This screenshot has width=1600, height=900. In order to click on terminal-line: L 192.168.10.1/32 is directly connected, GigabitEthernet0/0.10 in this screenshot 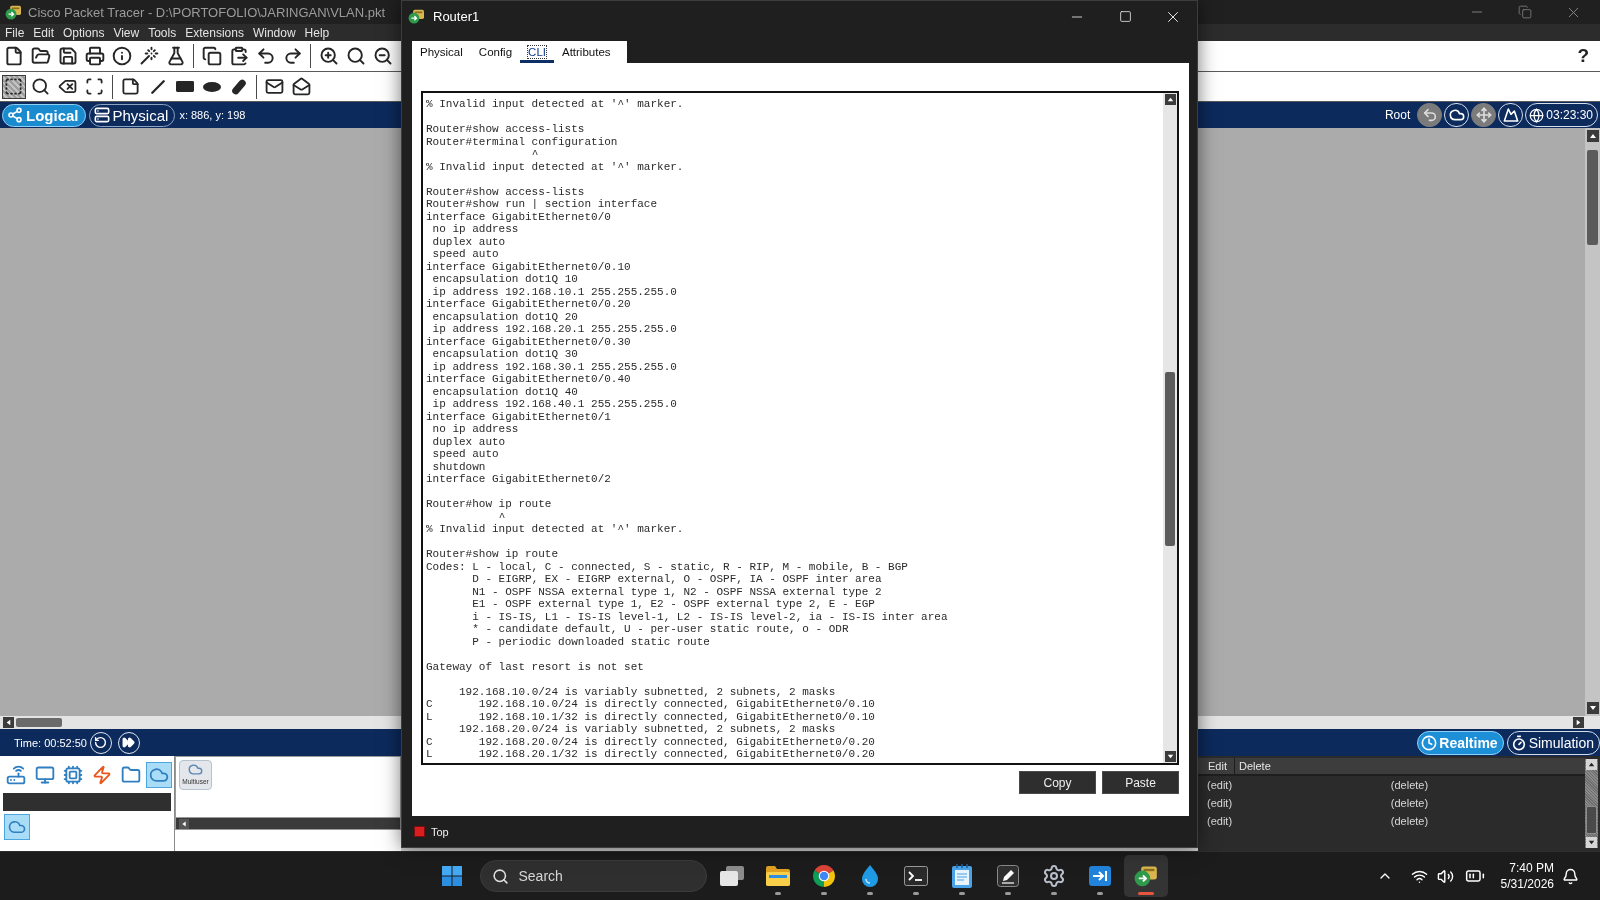, I will do `click(650, 716)`.